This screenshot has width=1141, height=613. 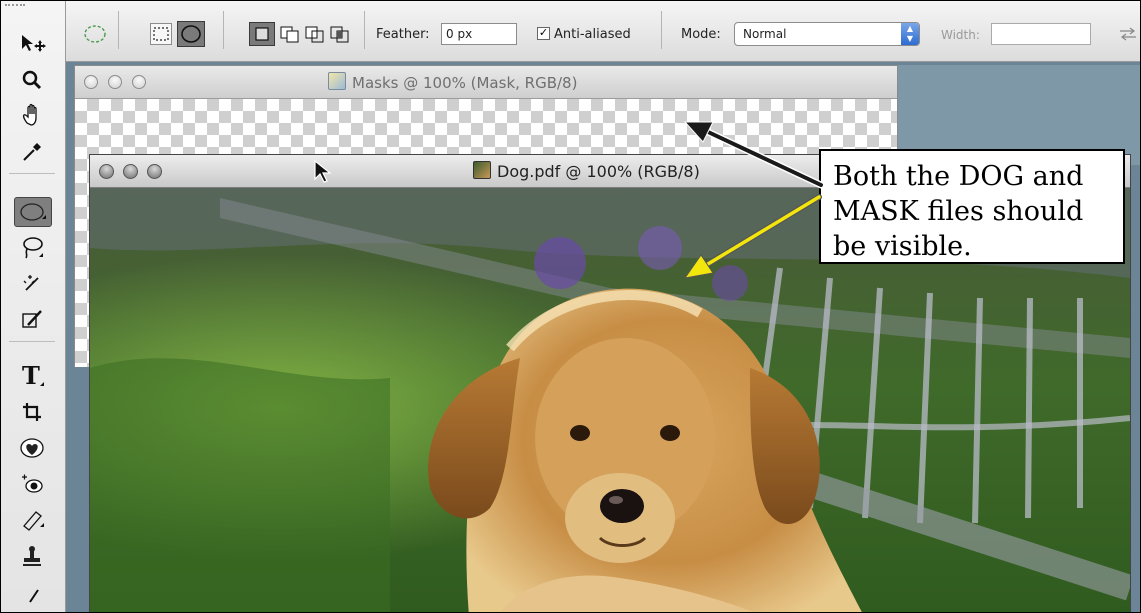 I want to click on rectangular-marquee-button, so click(x=161, y=34).